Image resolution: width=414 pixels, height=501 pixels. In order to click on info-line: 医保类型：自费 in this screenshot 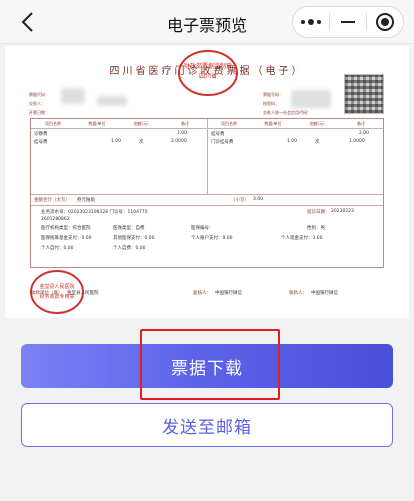, I will do `click(129, 228)`.